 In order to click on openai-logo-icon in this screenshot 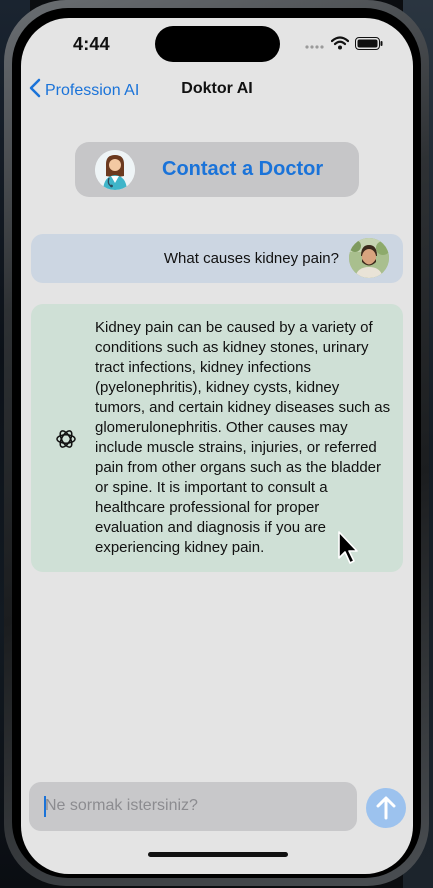, I will do `click(66, 439)`.